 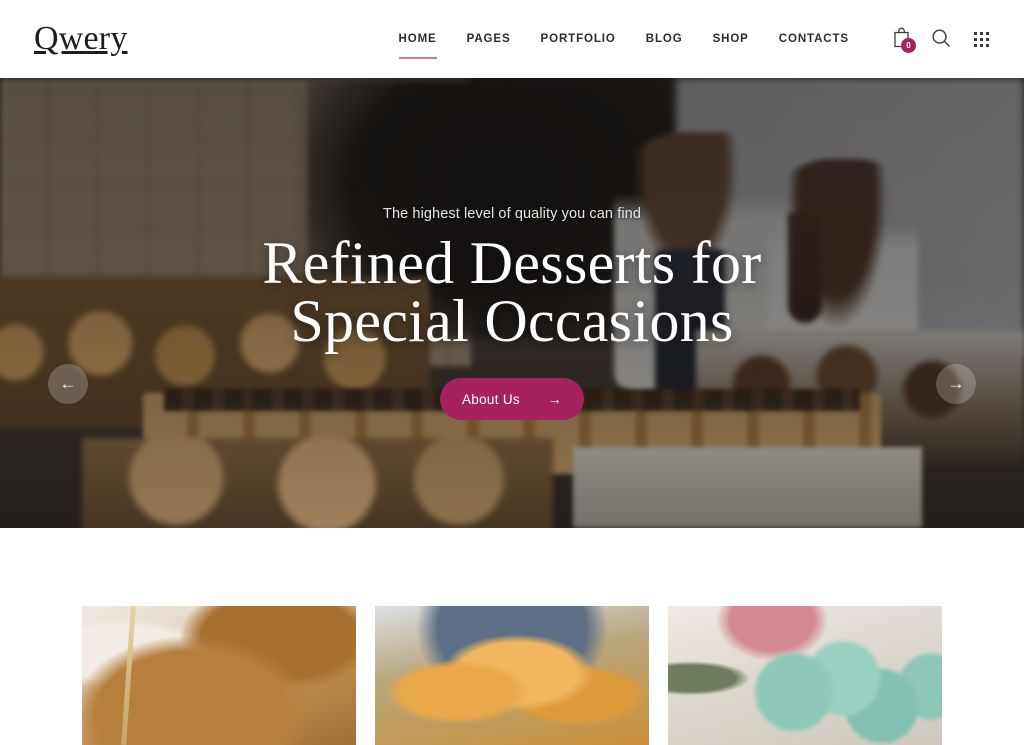 I want to click on croissants-image, so click(x=512, y=675).